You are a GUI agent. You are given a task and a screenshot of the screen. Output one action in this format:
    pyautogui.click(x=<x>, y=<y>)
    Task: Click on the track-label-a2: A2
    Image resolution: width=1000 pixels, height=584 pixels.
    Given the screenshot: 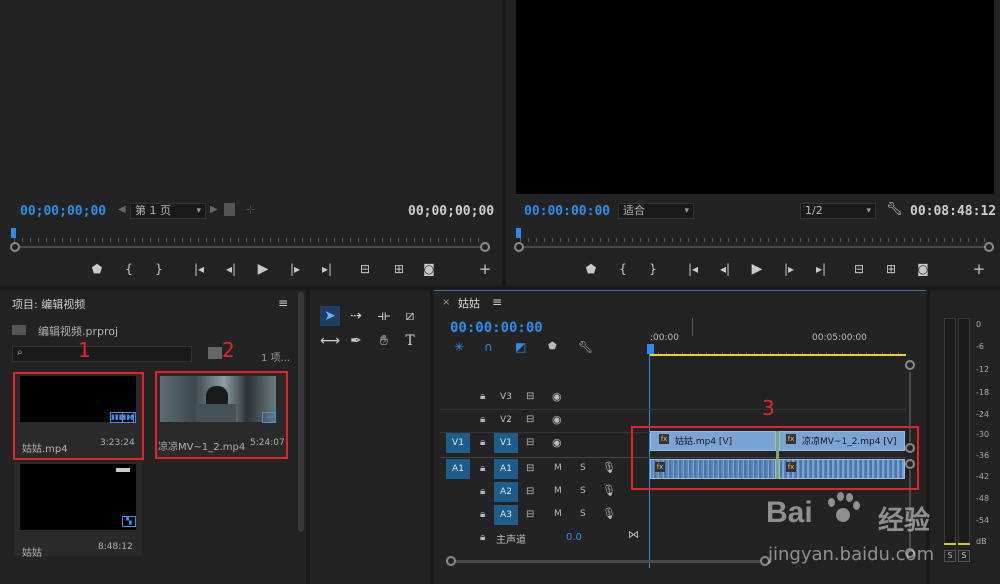 What is the action you would take?
    pyautogui.click(x=506, y=492)
    